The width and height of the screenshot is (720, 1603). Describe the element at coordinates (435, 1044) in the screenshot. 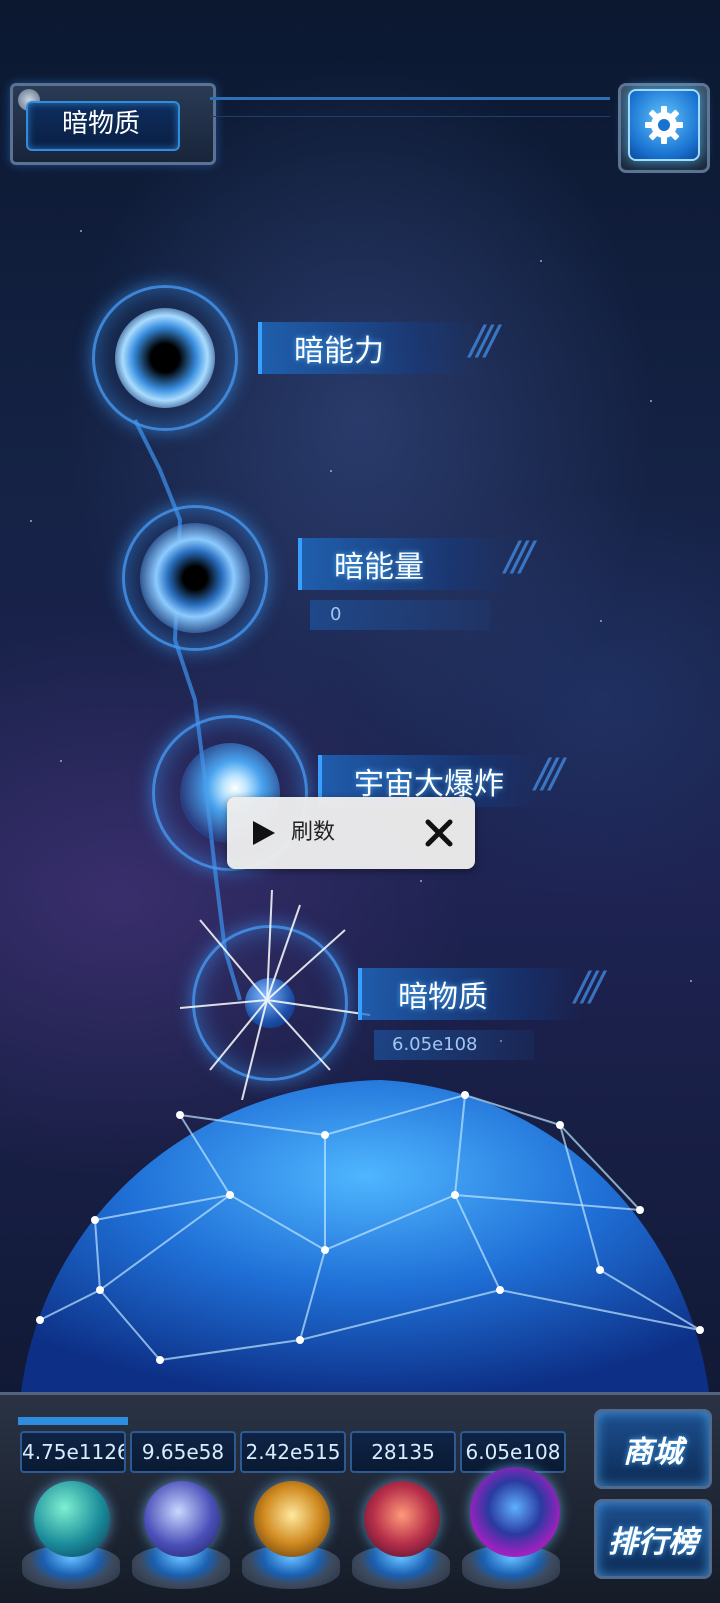

I see `dark-matter-value: 6.05e108` at that location.